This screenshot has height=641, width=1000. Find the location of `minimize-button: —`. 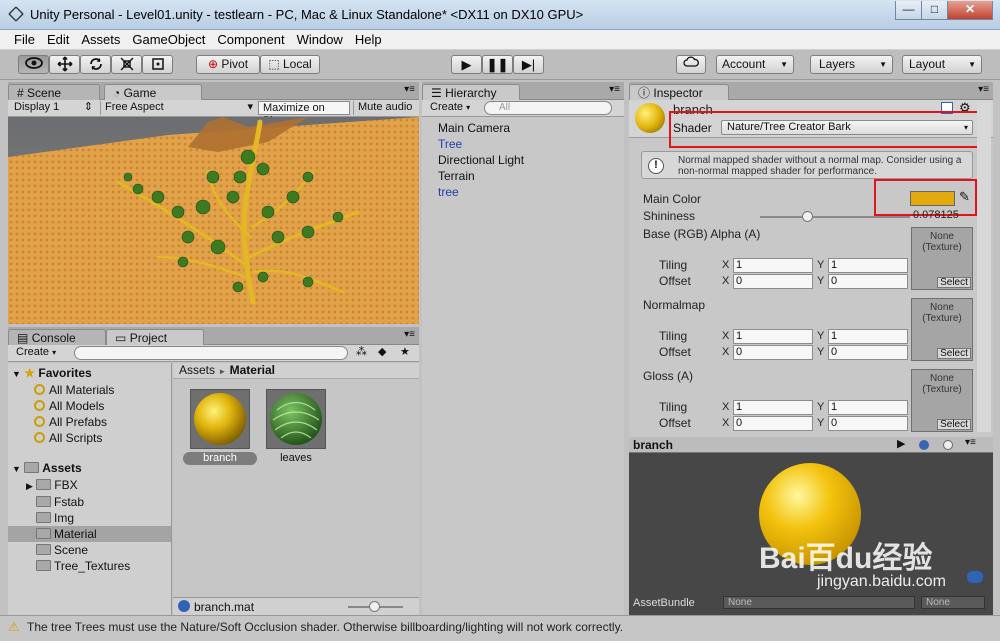

minimize-button: — is located at coordinates (908, 10).